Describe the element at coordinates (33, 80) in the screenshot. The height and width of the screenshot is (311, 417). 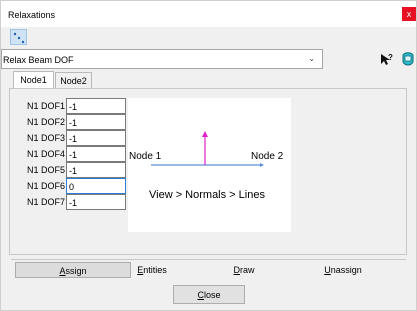
I see `tab-node1: Node1` at that location.